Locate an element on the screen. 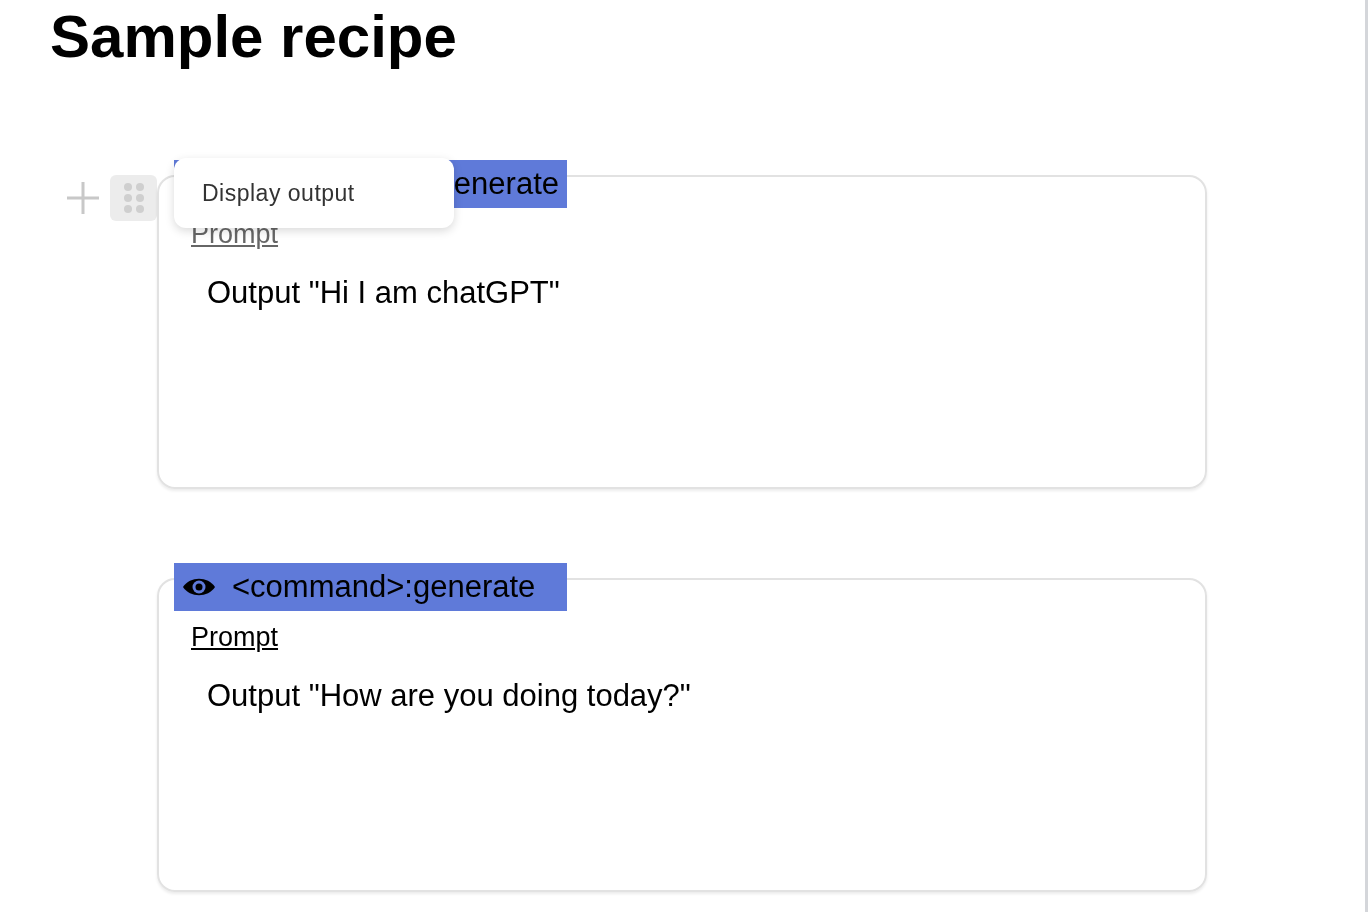 Image resolution: width=1368 pixels, height=912 pixels. prompt-link: Prompt is located at coordinates (235, 637).